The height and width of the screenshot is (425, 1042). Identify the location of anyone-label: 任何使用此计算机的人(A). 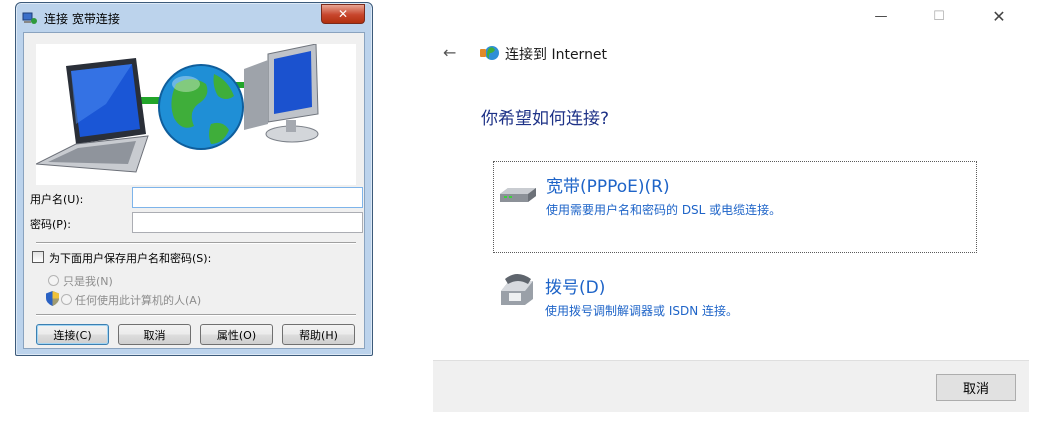
(138, 300).